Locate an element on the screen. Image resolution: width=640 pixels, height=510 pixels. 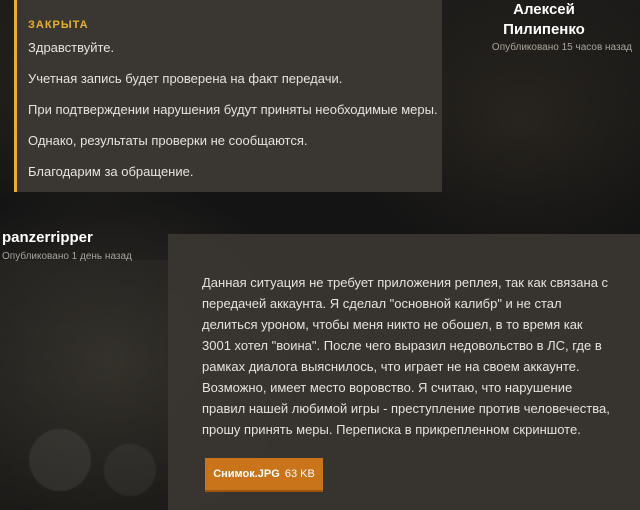
attachment-filename: Снимок.JPG is located at coordinates (246, 473).